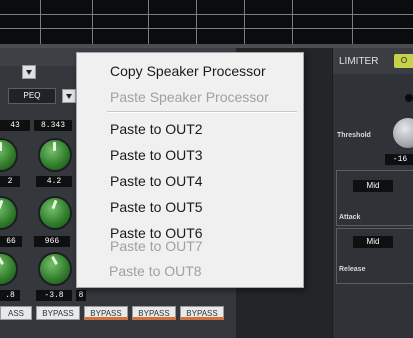  I want to click on attack-label: Attack, so click(350, 217).